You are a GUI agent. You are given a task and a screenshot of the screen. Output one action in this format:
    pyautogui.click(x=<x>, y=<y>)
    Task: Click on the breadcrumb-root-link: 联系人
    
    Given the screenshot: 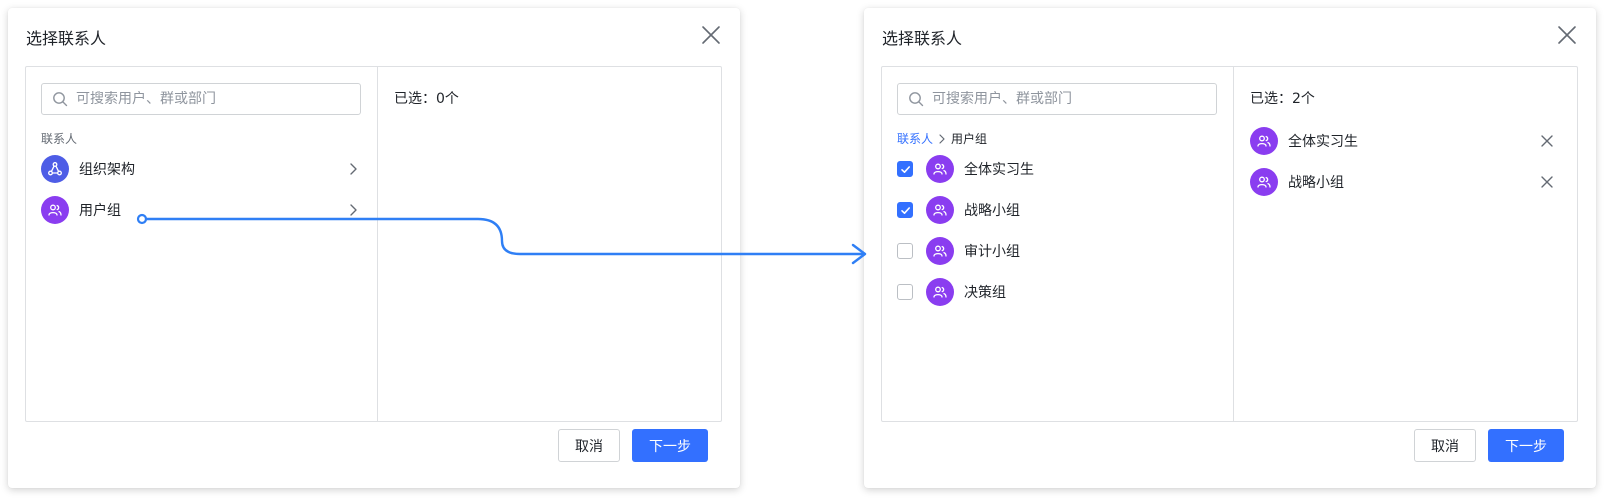 What is the action you would take?
    pyautogui.click(x=915, y=138)
    